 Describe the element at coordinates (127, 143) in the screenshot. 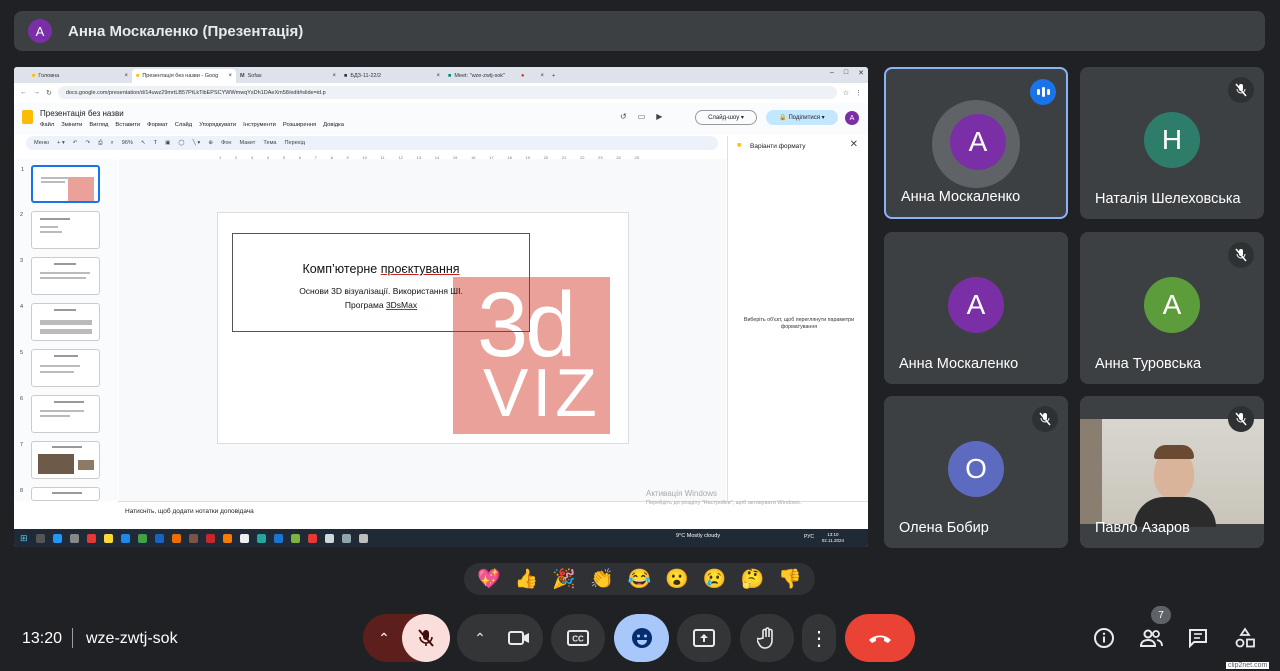

I see `zoom-level: 96%` at that location.